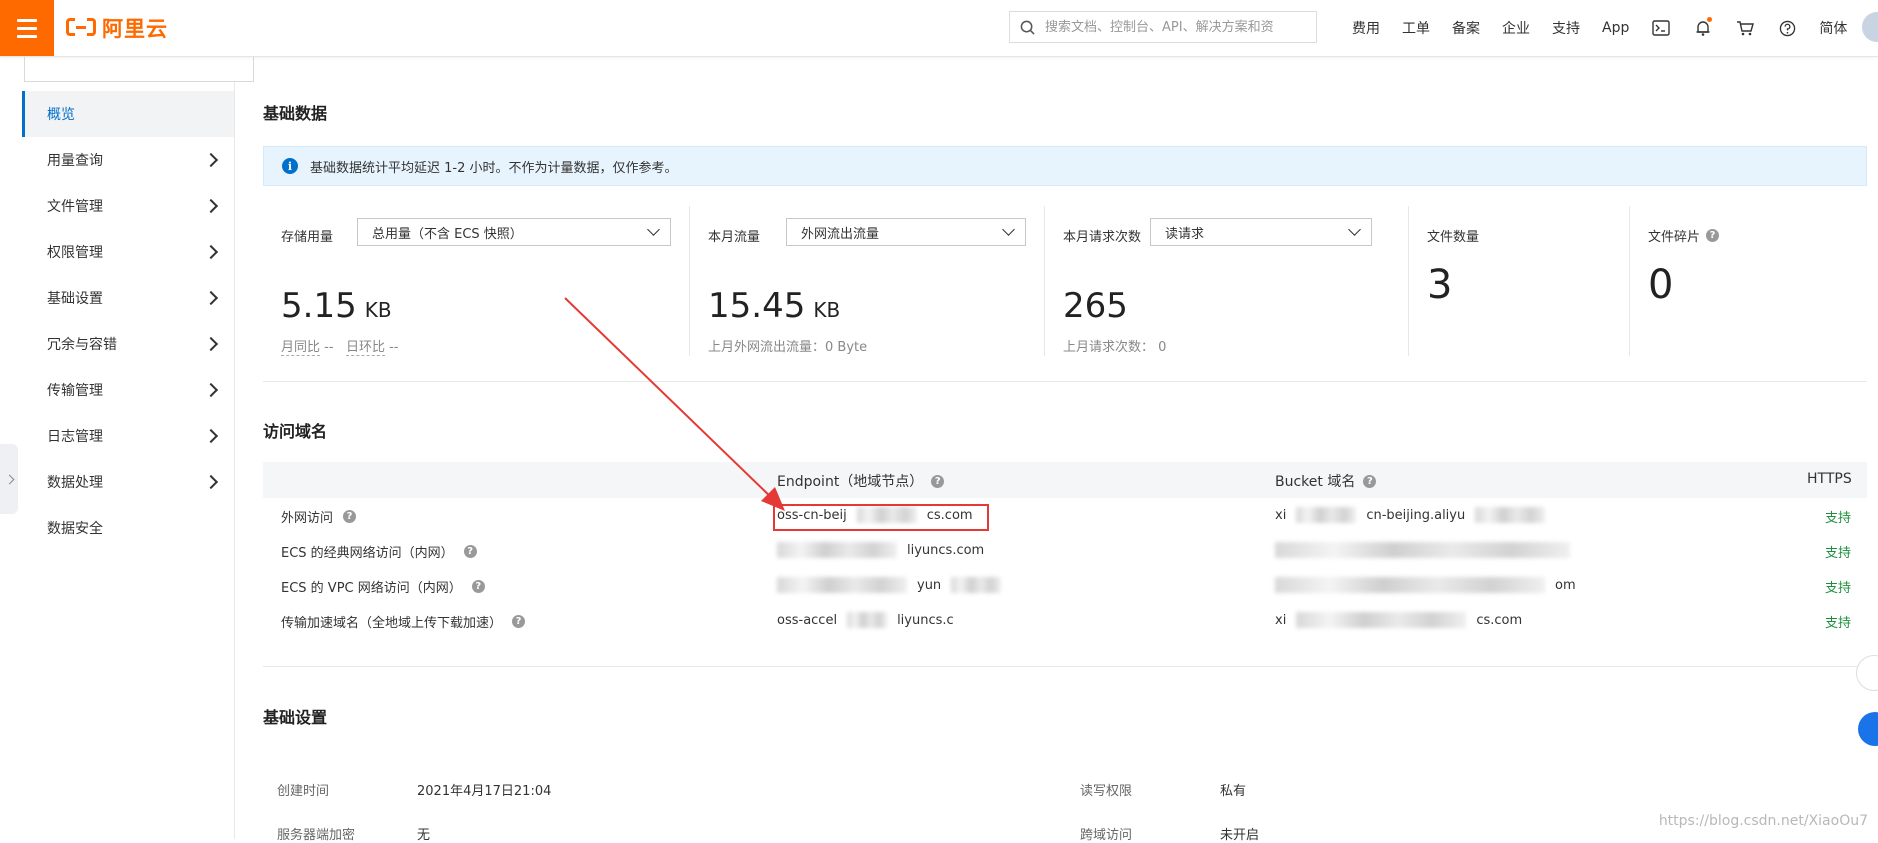  Describe the element at coordinates (61, 115) in the screenshot. I see `sidebar-item-label: 概览` at that location.